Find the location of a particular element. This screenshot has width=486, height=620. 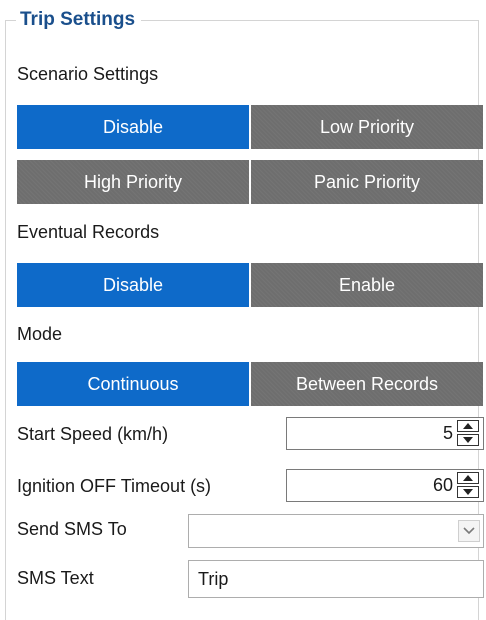

mode-continuous-button: Continuous is located at coordinates (133, 384).